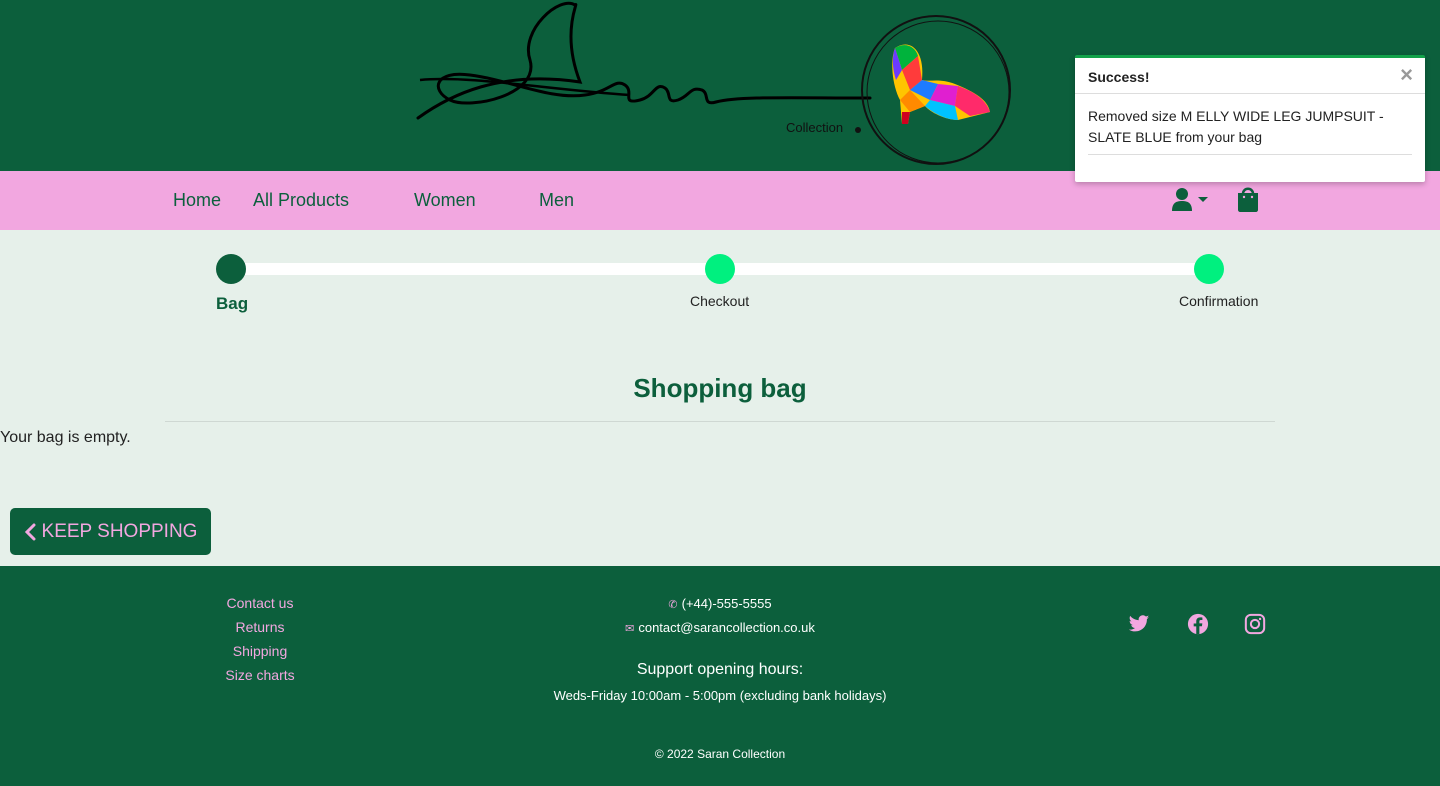 The height and width of the screenshot is (786, 1440). What do you see at coordinates (30, 531) in the screenshot?
I see `chevron-left-icon` at bounding box center [30, 531].